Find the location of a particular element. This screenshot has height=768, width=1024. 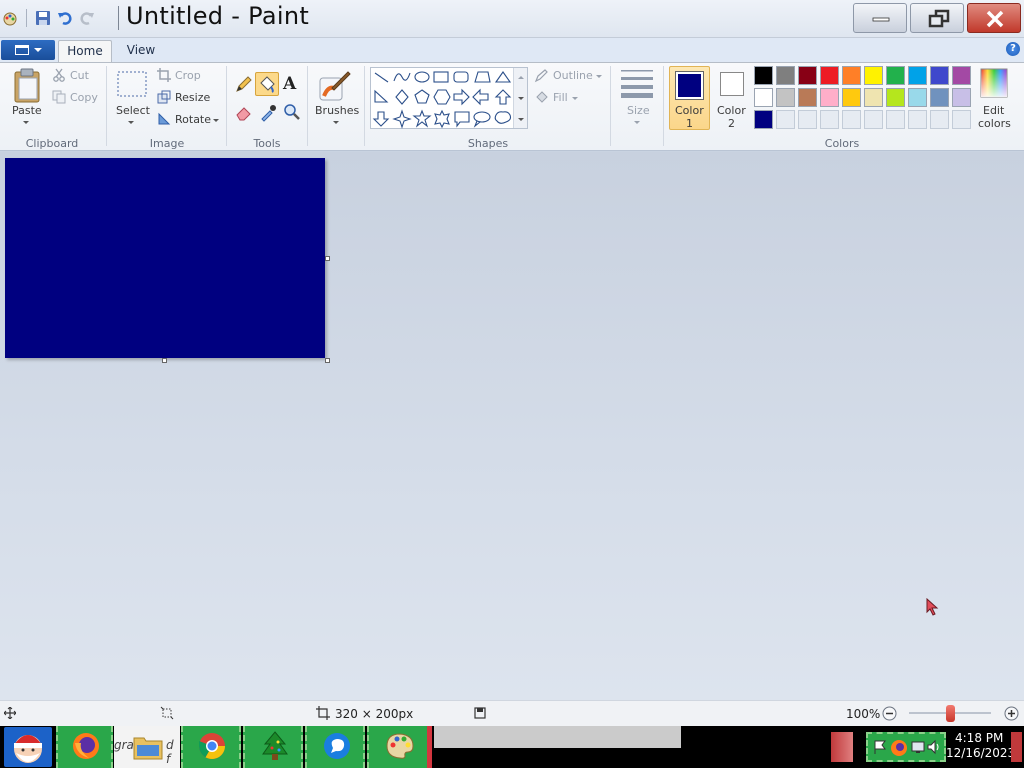

rotate-icon is located at coordinates (164, 119).